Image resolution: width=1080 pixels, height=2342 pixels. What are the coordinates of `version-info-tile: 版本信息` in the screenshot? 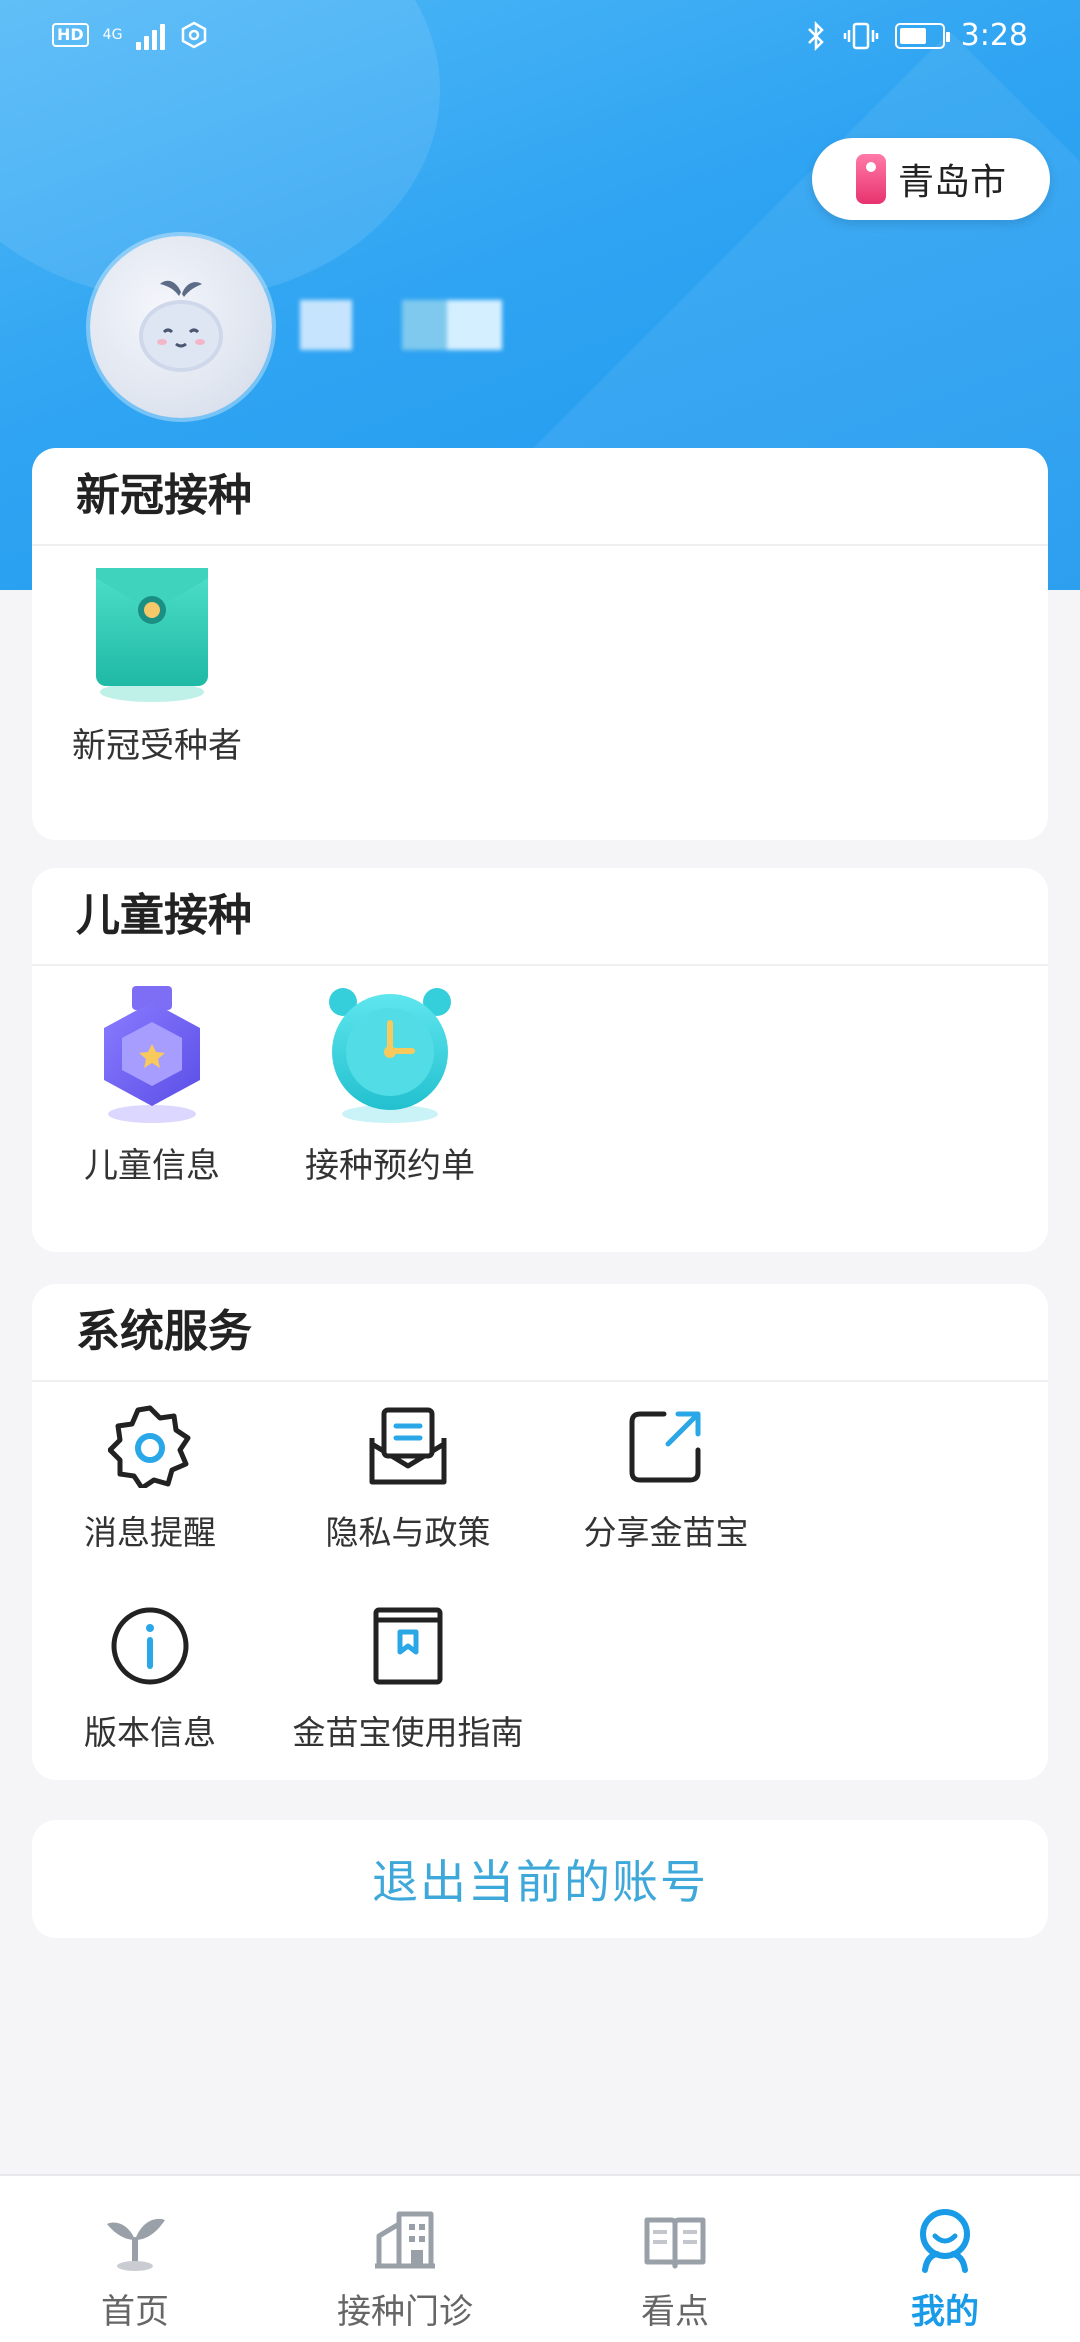 It's located at (150, 1679).